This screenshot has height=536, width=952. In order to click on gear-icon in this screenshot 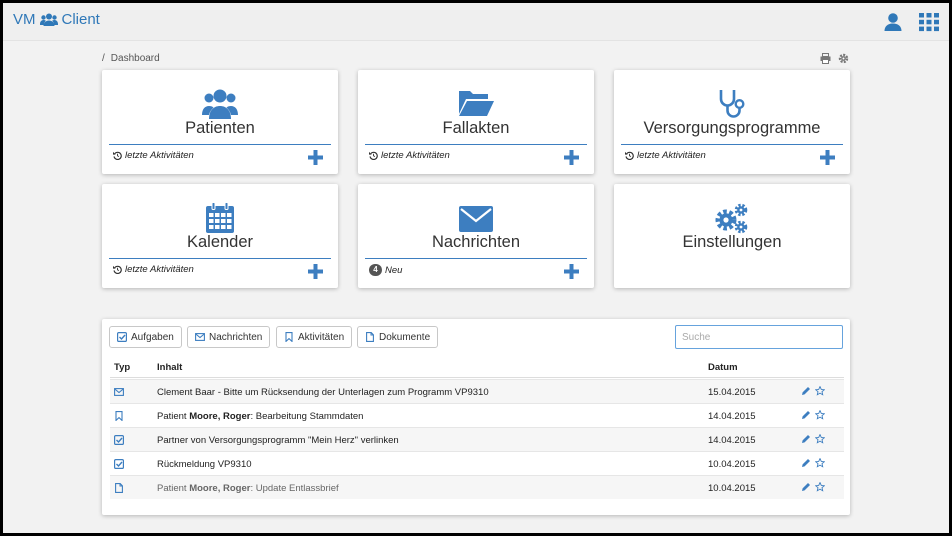, I will do `click(843, 58)`.